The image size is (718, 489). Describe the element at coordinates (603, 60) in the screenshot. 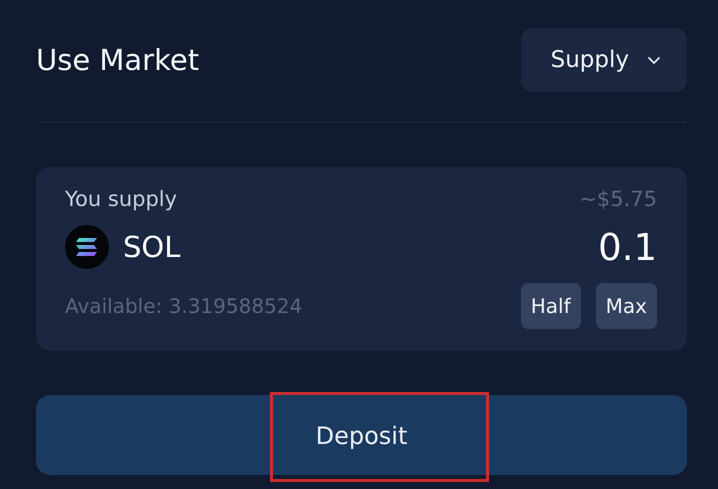

I see `mode-dropdown: Supply` at that location.